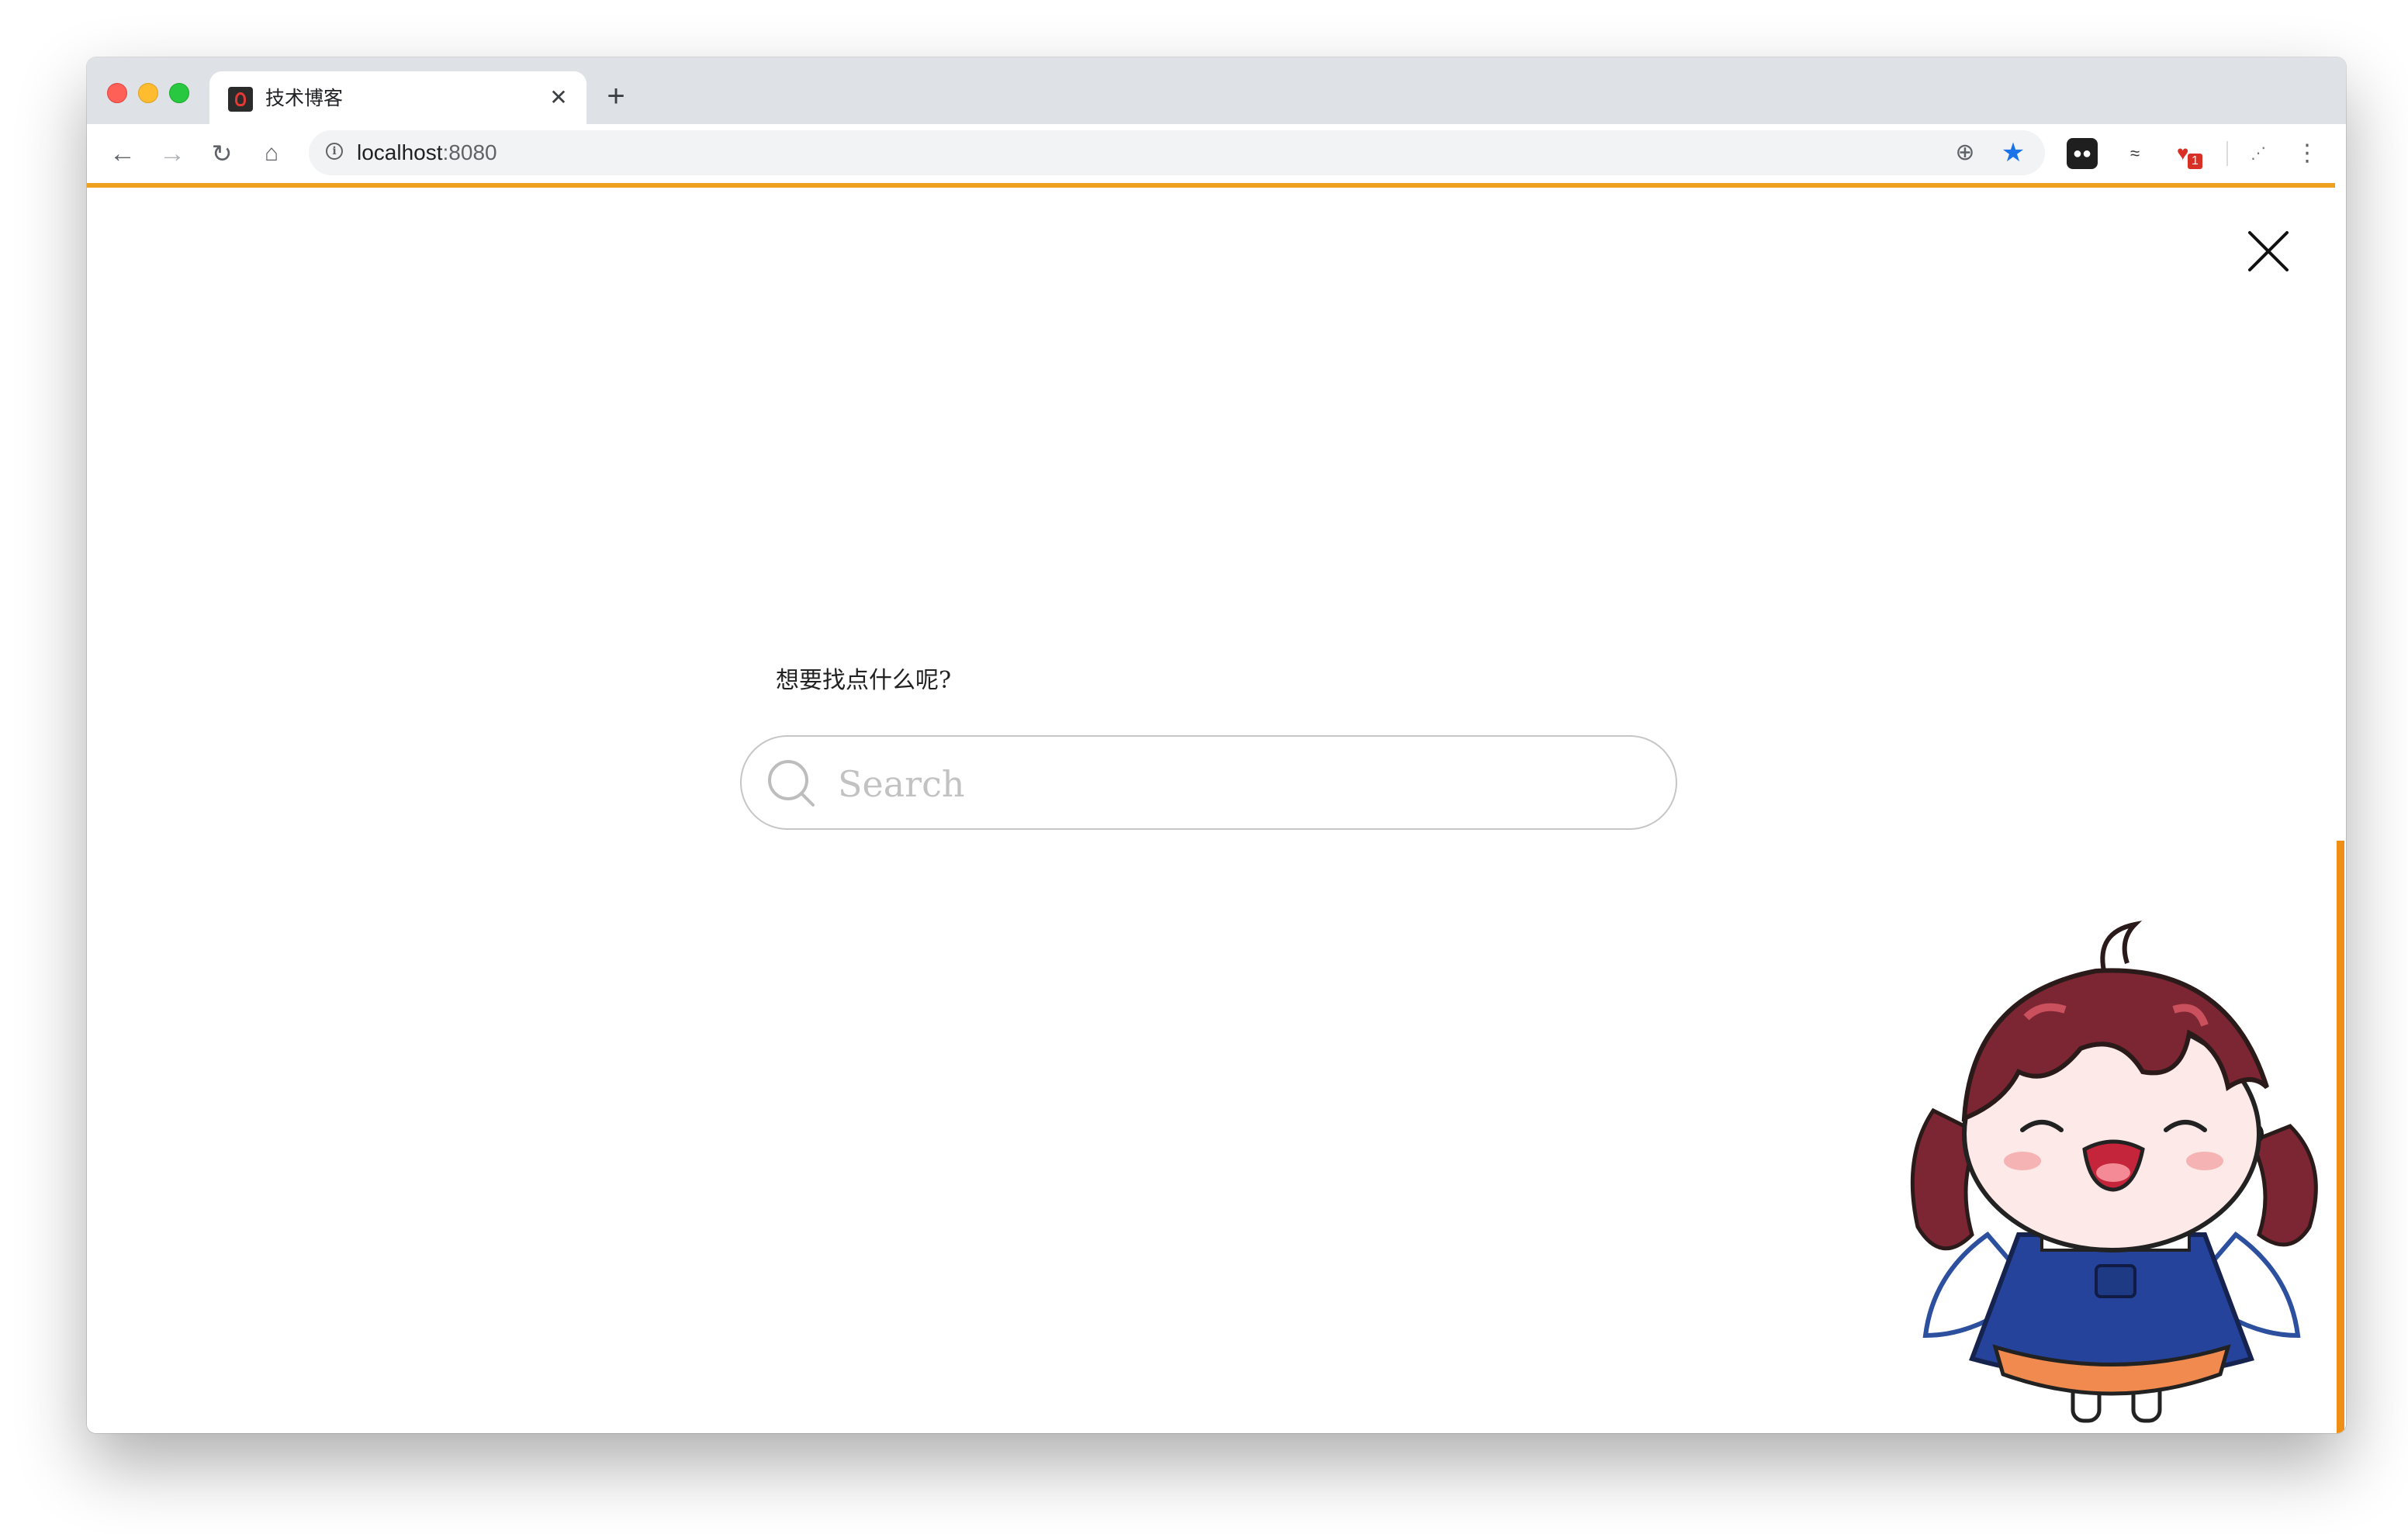 Image resolution: width=2408 pixels, height=1534 pixels. I want to click on close-icon, so click(2268, 251).